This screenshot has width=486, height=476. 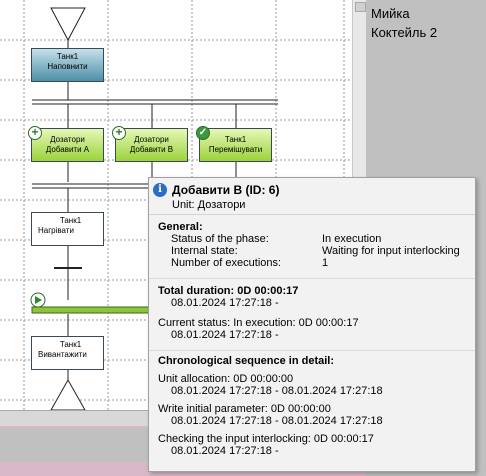 What do you see at coordinates (244, 409) in the screenshot?
I see `chrono-entry: Write initial parameter: 0D 00:00:00` at bounding box center [244, 409].